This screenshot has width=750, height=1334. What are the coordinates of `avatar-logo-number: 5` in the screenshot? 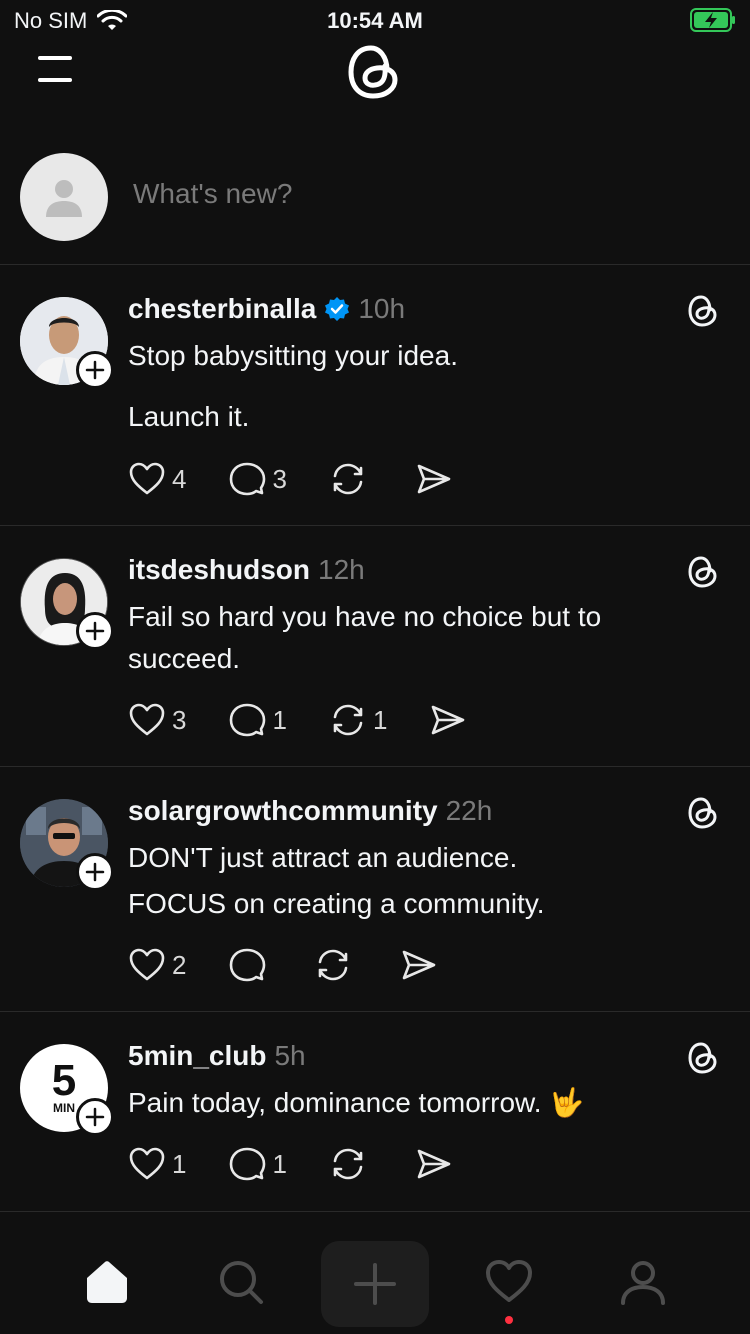 It's located at (64, 1080).